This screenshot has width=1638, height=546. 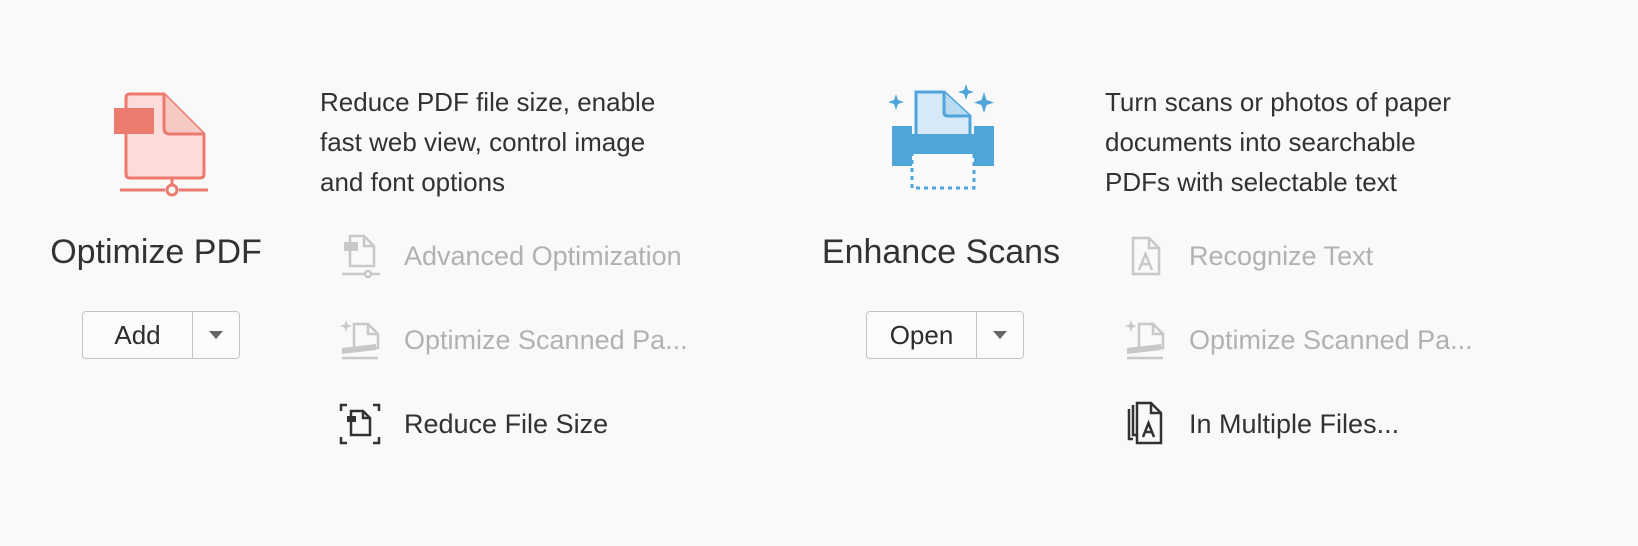 I want to click on add-button: Add, so click(x=138, y=335).